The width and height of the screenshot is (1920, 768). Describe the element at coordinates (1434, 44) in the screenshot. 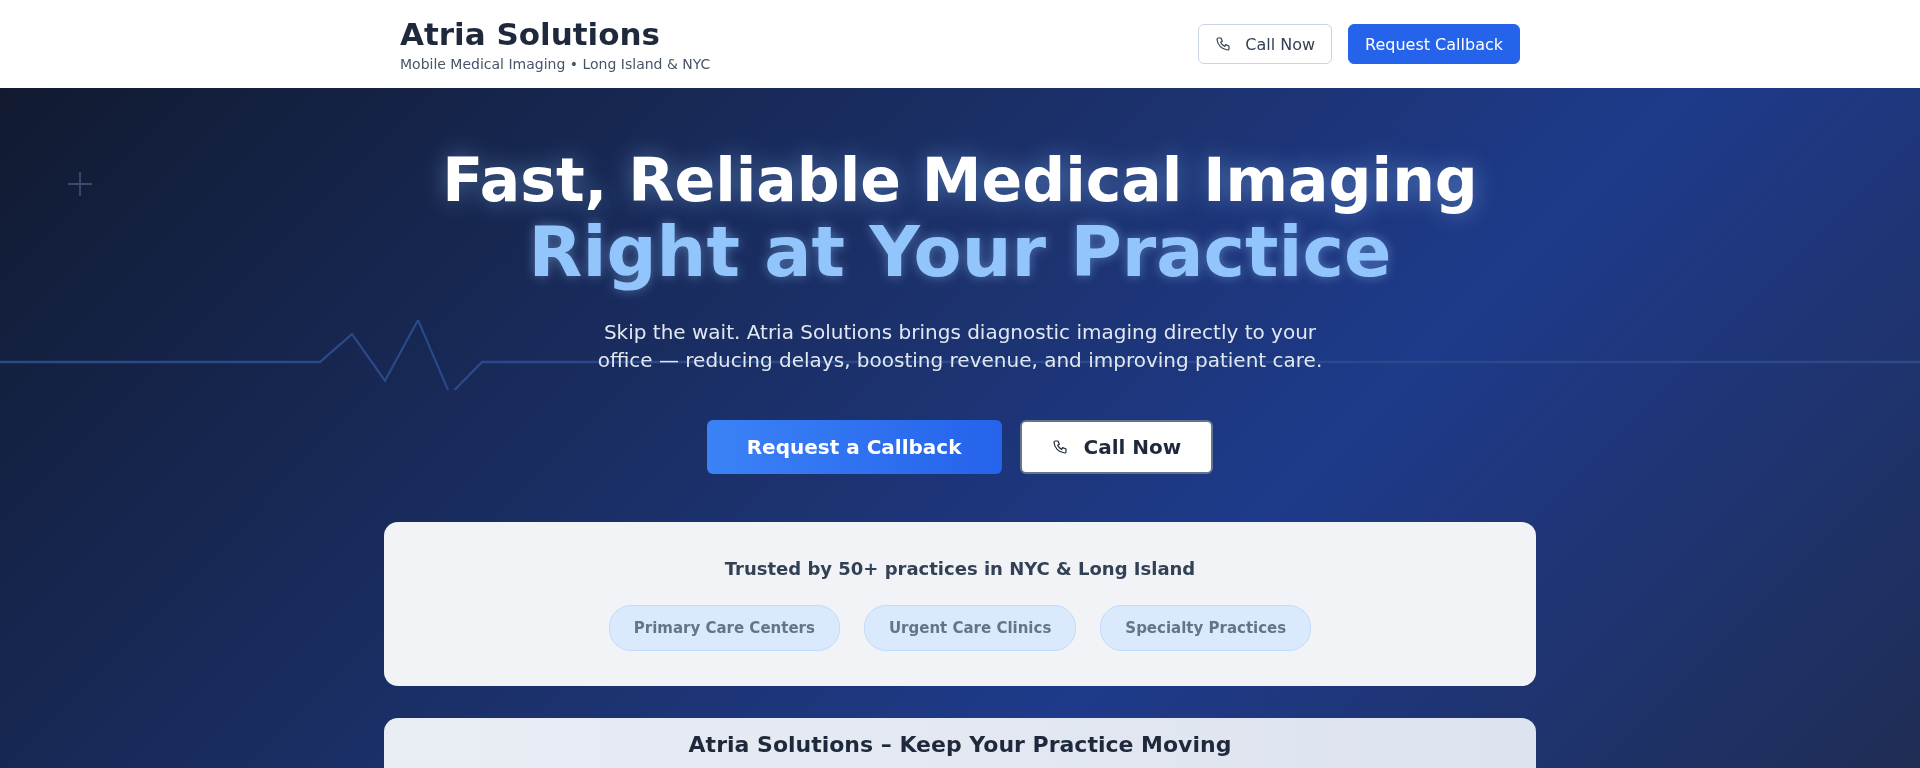

I see `callback-button: Request Callback` at that location.